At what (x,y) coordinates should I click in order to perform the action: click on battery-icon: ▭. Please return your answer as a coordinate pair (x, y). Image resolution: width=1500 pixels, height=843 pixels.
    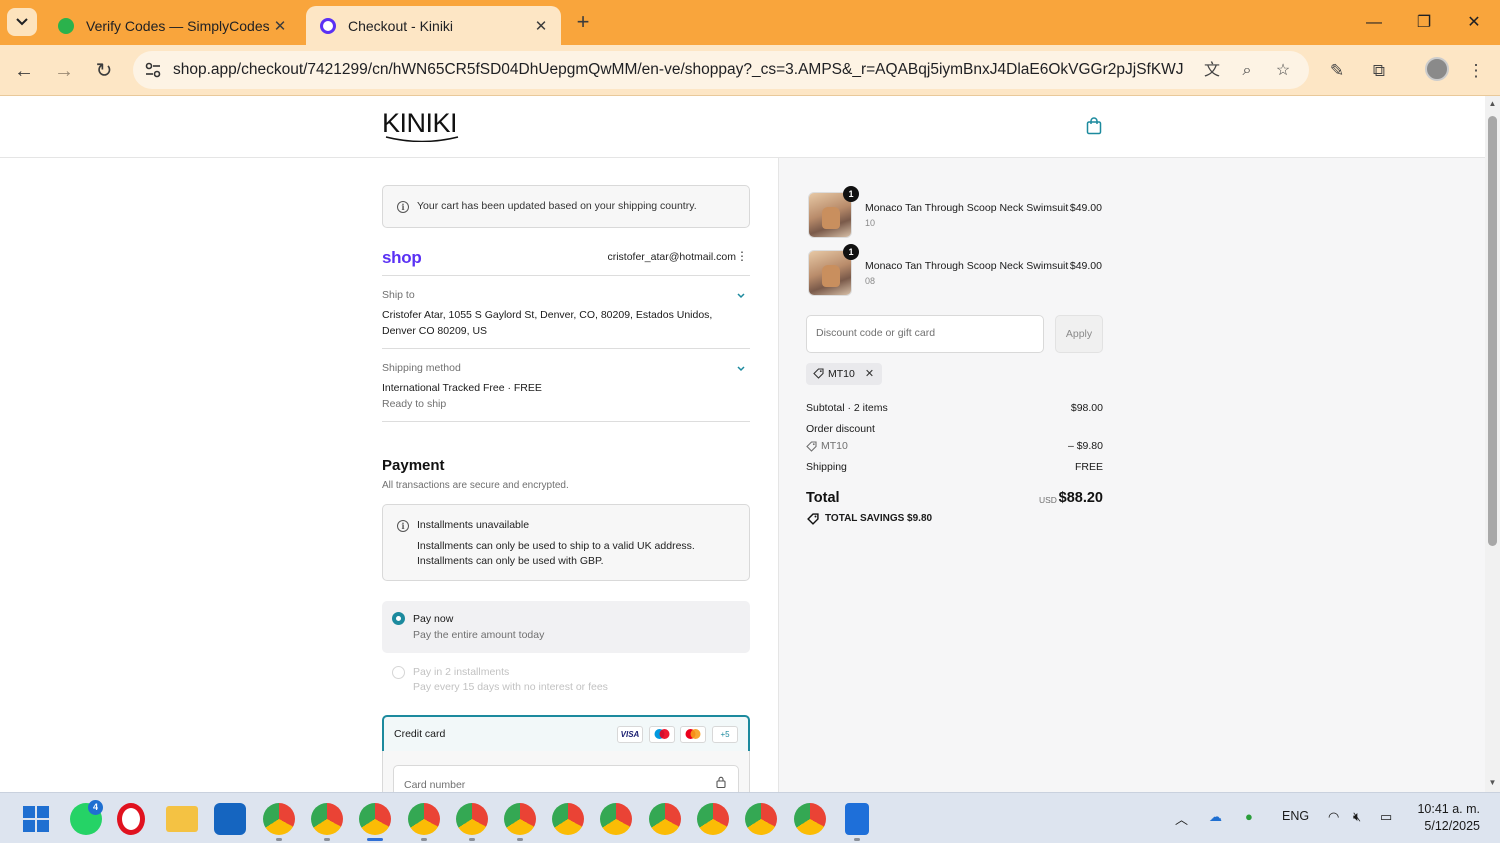
    Looking at the image, I should click on (1386, 817).